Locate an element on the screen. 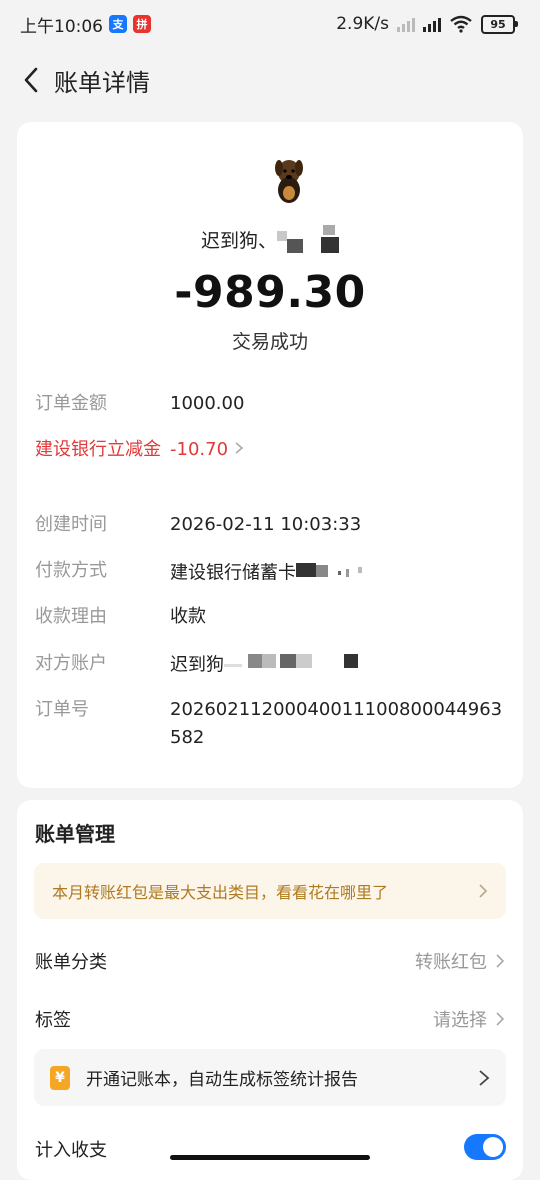  order-number-row: 订单号 20260211200040011100800044963582 is located at coordinates (270, 724).